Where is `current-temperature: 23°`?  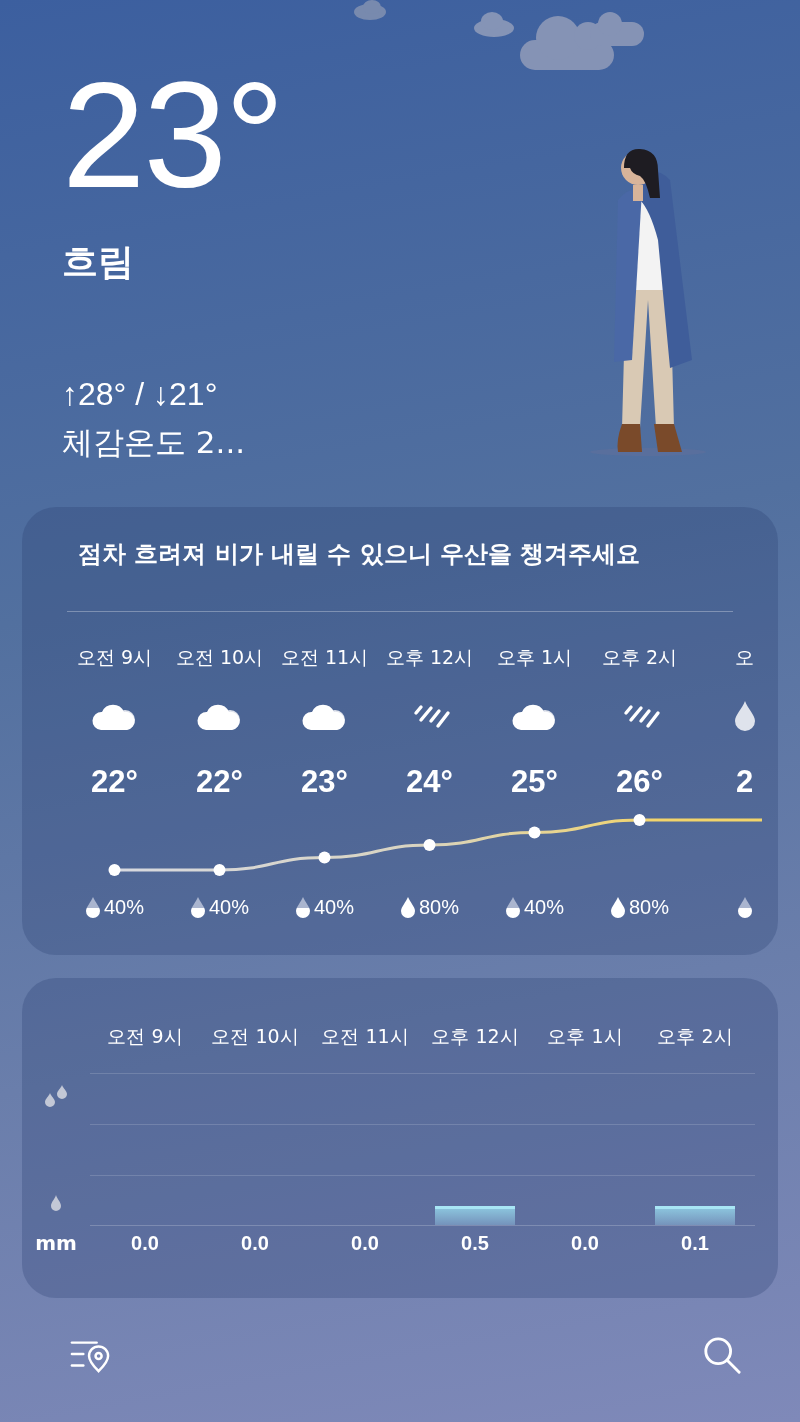 current-temperature: 23° is located at coordinates (173, 135).